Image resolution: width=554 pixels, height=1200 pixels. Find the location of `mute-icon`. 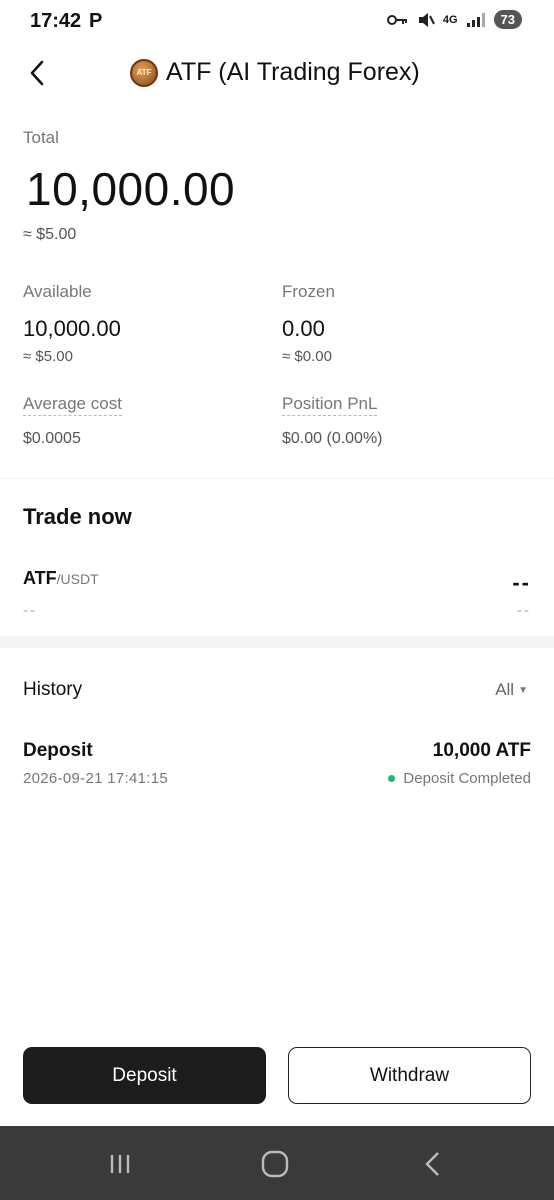

mute-icon is located at coordinates (426, 19).